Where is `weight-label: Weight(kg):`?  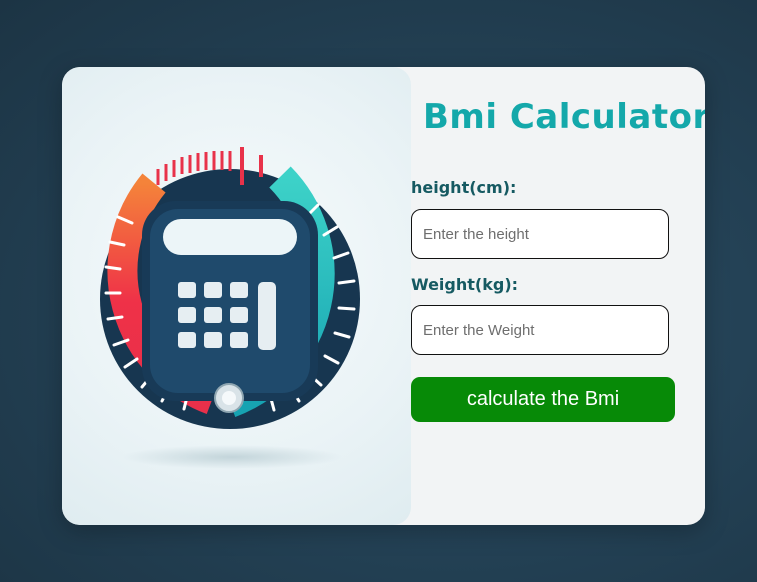
weight-label: Weight(kg): is located at coordinates (465, 284).